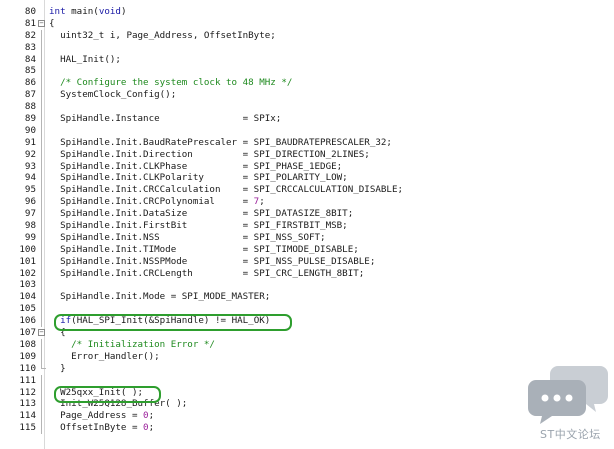 This screenshot has width=614, height=449. Describe the element at coordinates (27, 392) in the screenshot. I see `line-number: 112` at that location.